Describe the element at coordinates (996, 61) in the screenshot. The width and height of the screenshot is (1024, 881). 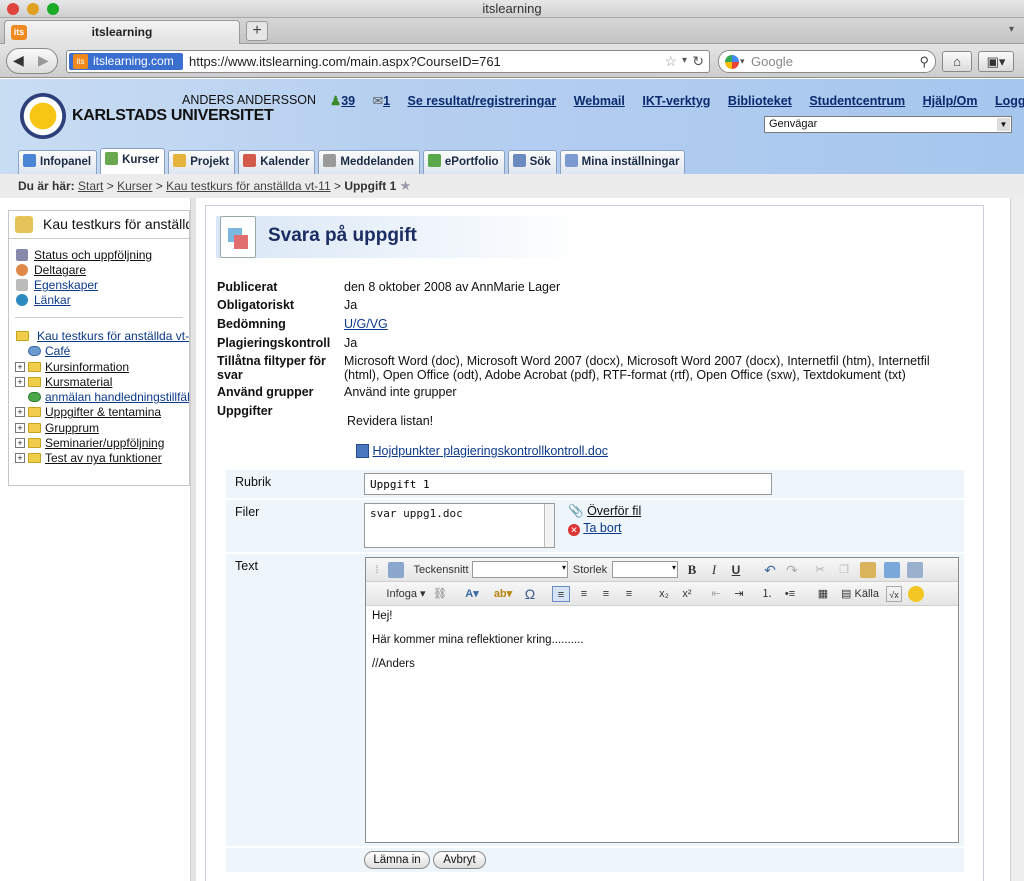
I see `bookmarks-button: ▣▾` at that location.